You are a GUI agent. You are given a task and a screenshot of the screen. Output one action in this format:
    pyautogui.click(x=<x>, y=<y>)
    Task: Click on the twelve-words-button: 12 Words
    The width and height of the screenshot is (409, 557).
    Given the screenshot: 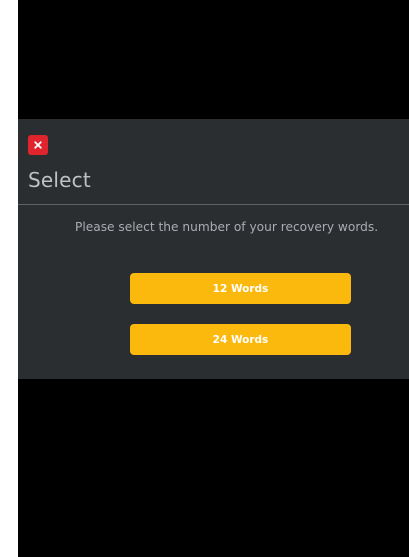 What is the action you would take?
    pyautogui.click(x=240, y=288)
    